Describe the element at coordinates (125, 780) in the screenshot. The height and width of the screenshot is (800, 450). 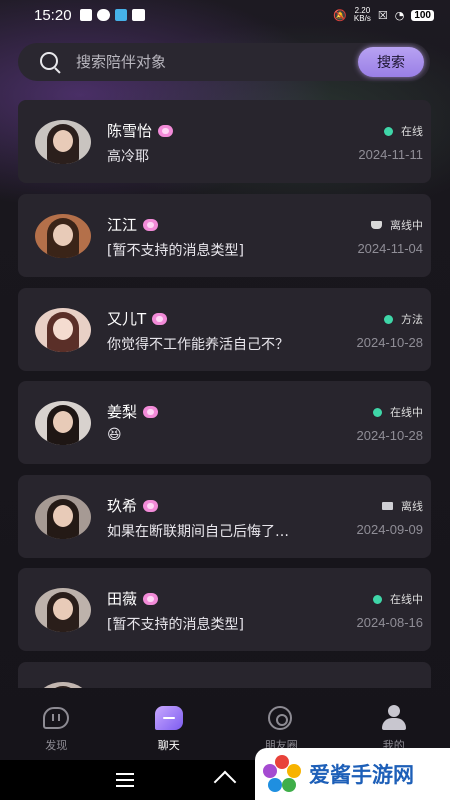
I see `menu-icon` at that location.